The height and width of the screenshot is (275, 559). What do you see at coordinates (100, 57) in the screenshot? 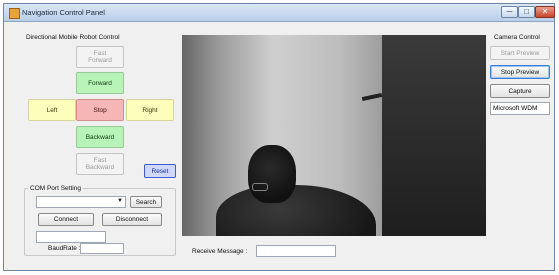
I see `fast-forward-button: Fast Forward` at bounding box center [100, 57].